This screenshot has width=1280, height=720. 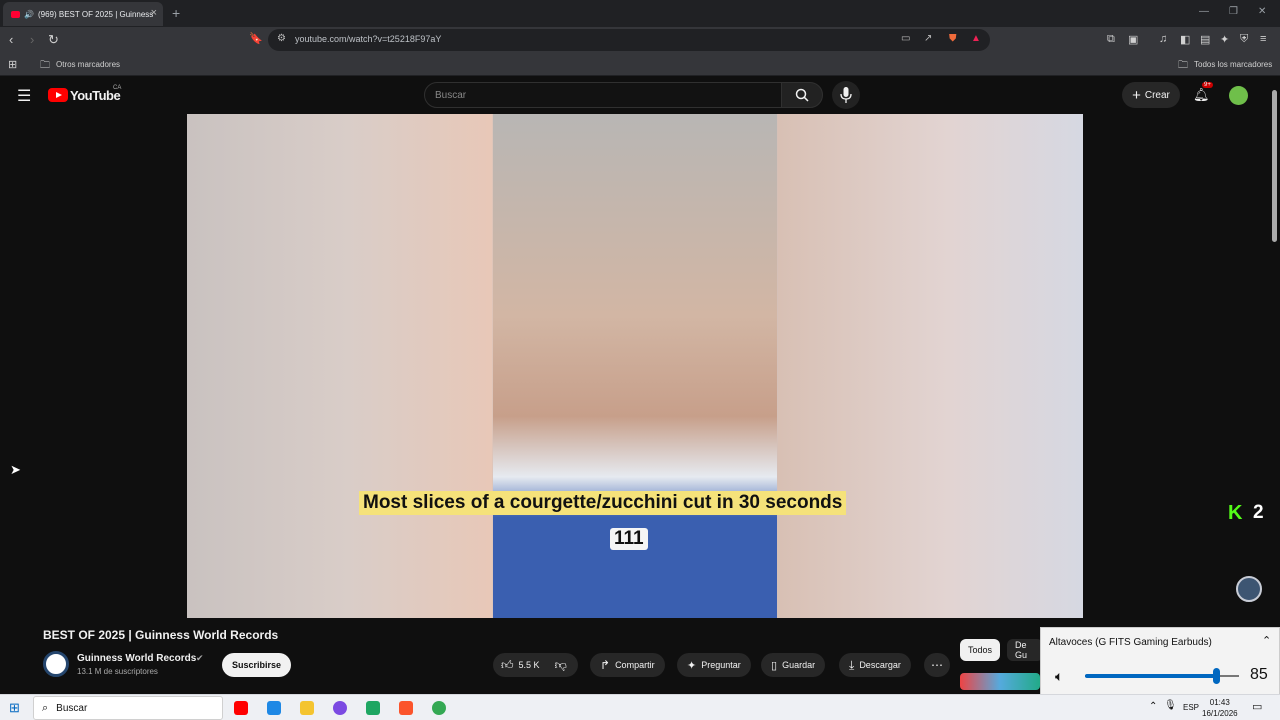 I want to click on speaker-volume-icon: 🔈︎, so click(x=1059, y=676).